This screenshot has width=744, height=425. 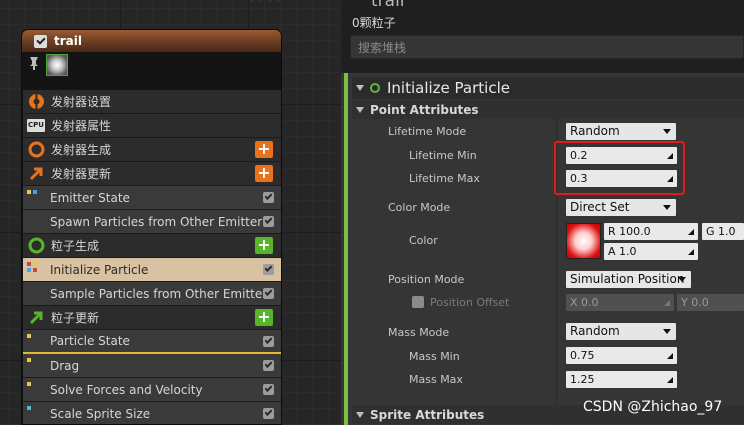 What do you see at coordinates (152, 413) in the screenshot?
I see `module-scale-sprite-size: Scale Sprite Size` at bounding box center [152, 413].